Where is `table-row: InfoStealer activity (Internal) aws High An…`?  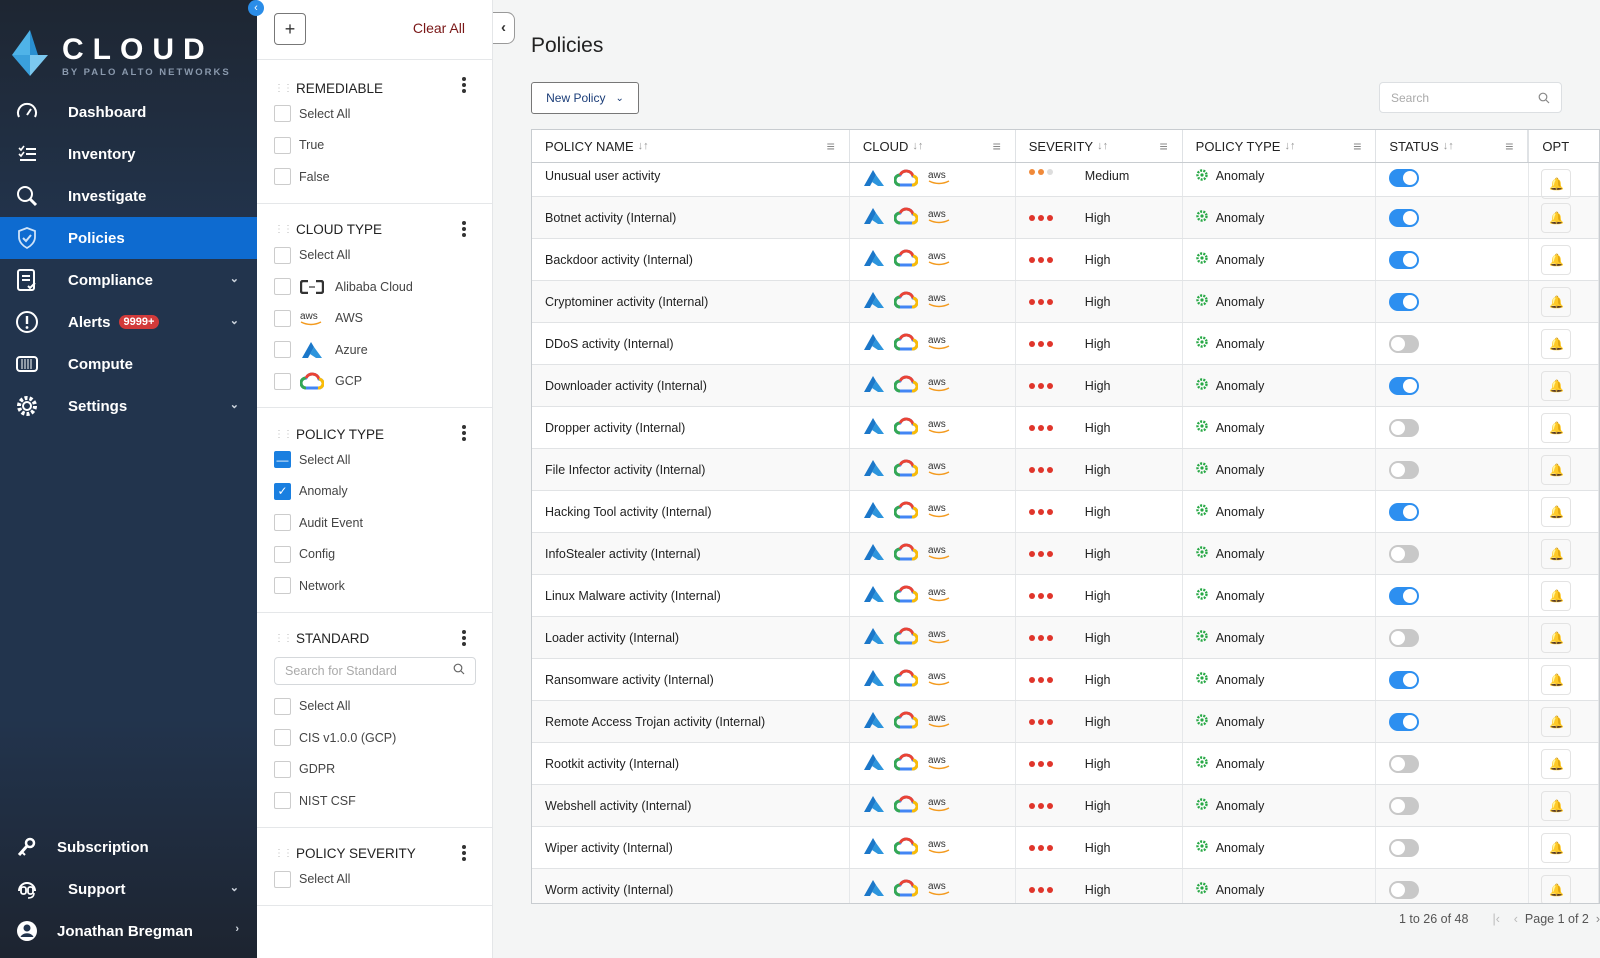 table-row: InfoStealer activity (Internal) aws High An… is located at coordinates (1065, 554).